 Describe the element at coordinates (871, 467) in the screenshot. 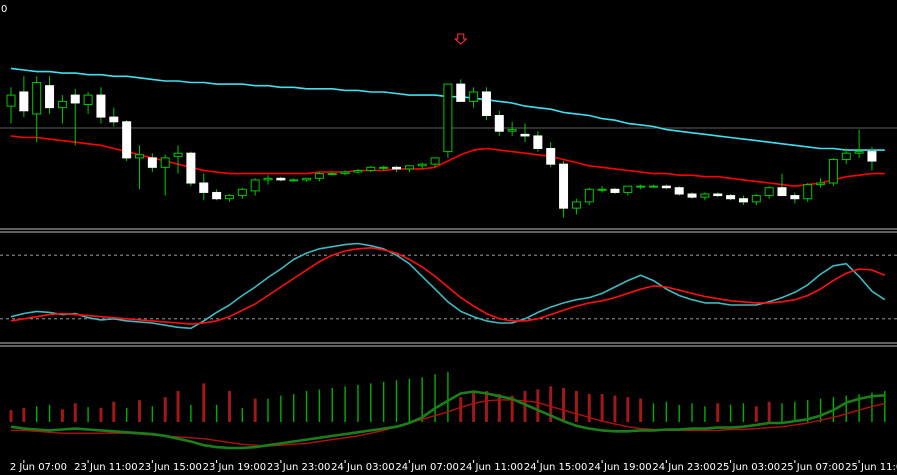

I see `time-tick-label: 25 Jun 11:00` at that location.